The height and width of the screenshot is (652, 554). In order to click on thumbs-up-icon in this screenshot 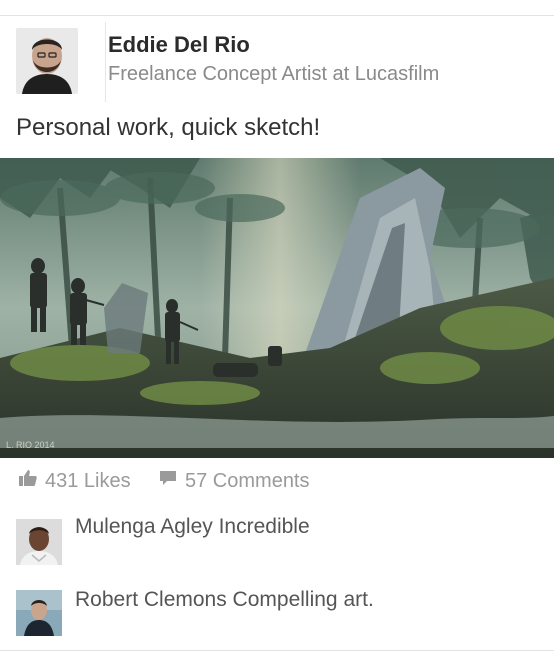, I will do `click(28, 481)`.